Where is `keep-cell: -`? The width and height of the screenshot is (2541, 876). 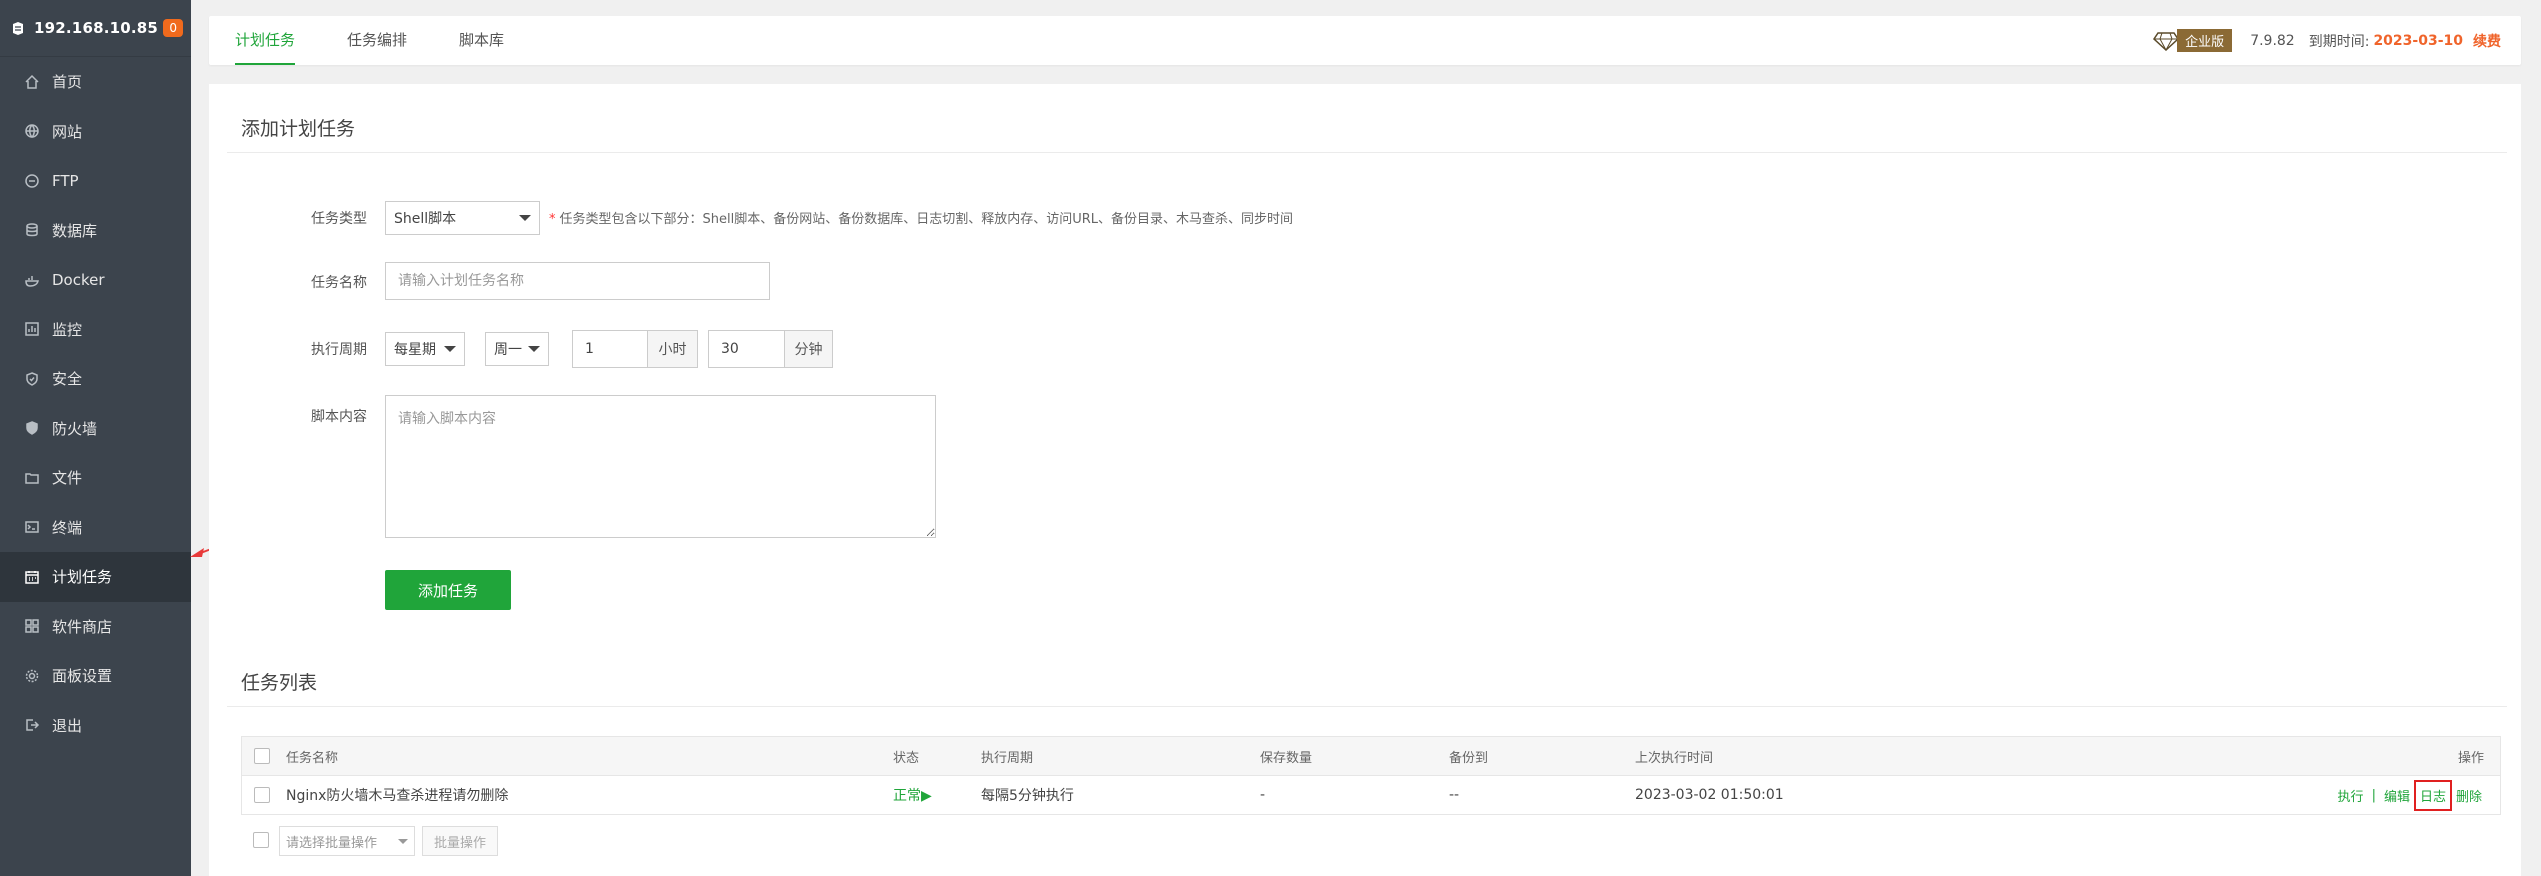
keep-cell: - is located at coordinates (1263, 795).